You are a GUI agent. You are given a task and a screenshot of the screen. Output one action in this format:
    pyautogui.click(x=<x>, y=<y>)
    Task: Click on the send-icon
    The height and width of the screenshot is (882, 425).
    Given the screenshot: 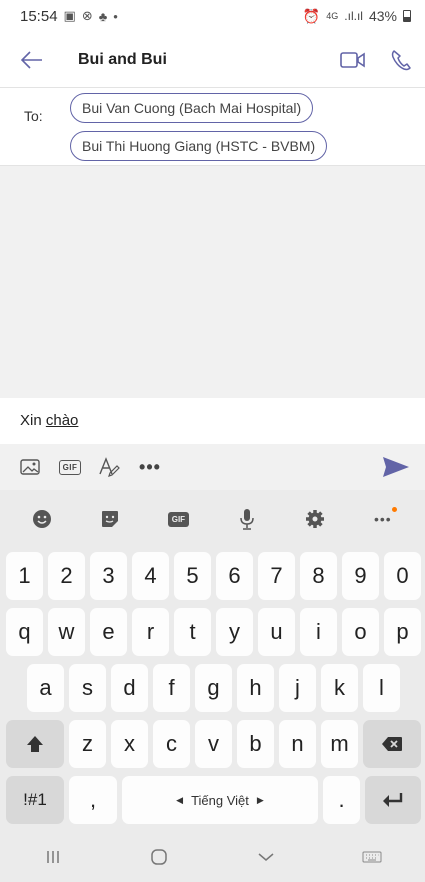 What is the action you would take?
    pyautogui.click(x=396, y=467)
    